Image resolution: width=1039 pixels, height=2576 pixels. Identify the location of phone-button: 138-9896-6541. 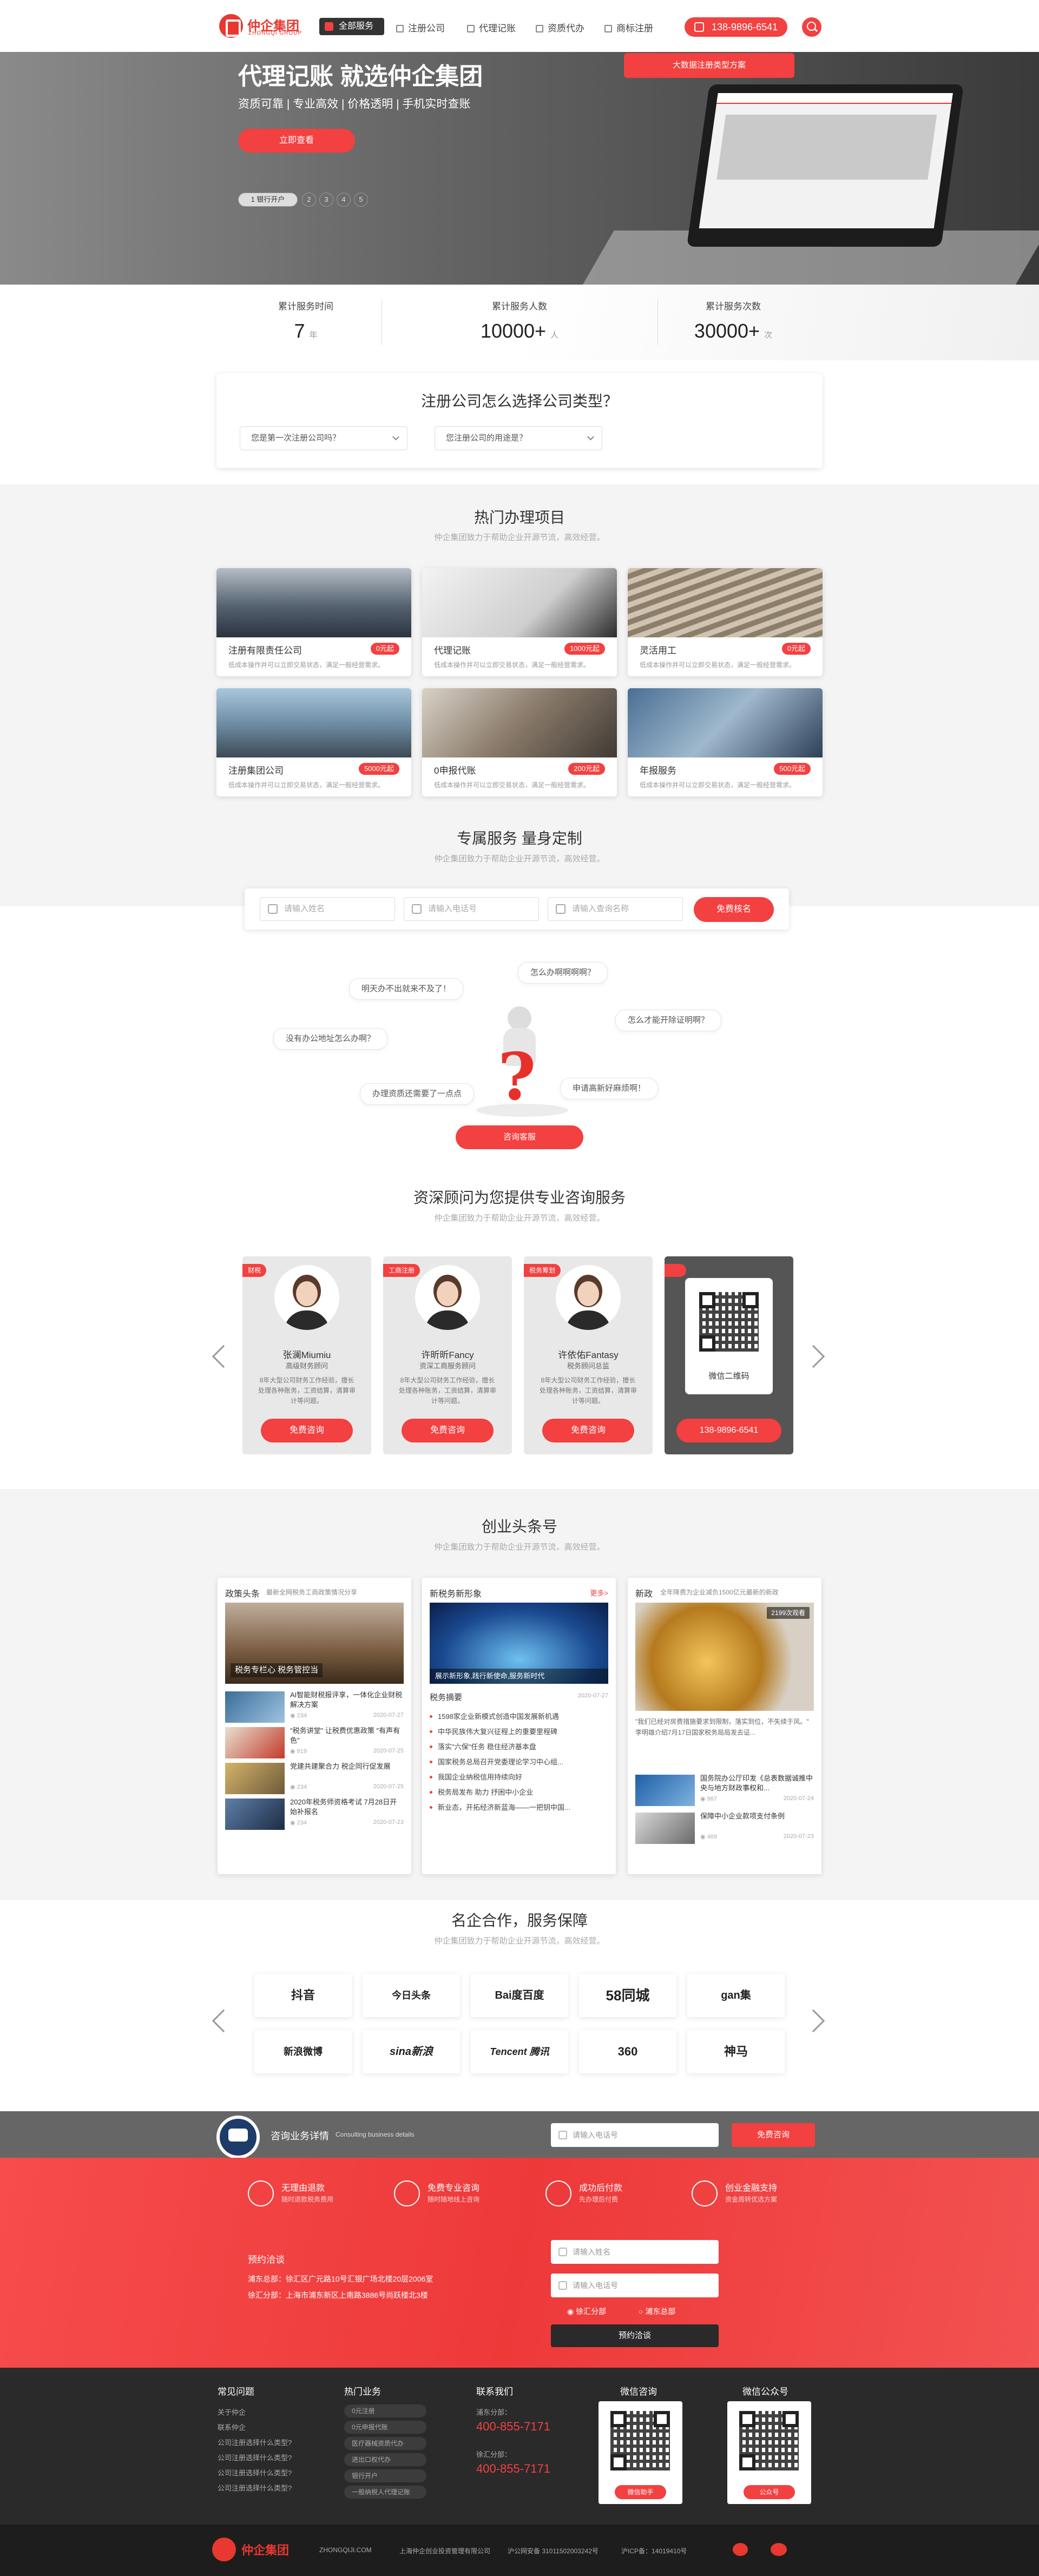
(736, 27).